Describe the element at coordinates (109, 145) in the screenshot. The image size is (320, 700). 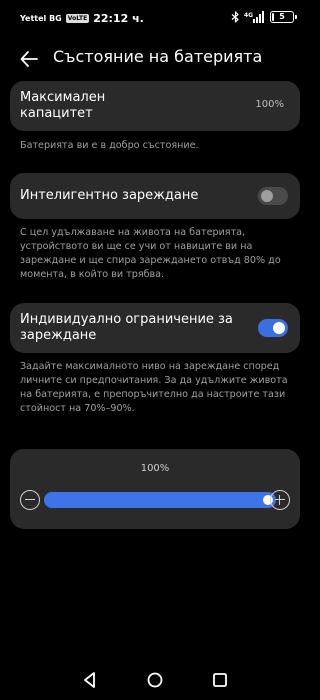
I see `capacity-hint: Батерията ви е в добро състояние.` at that location.